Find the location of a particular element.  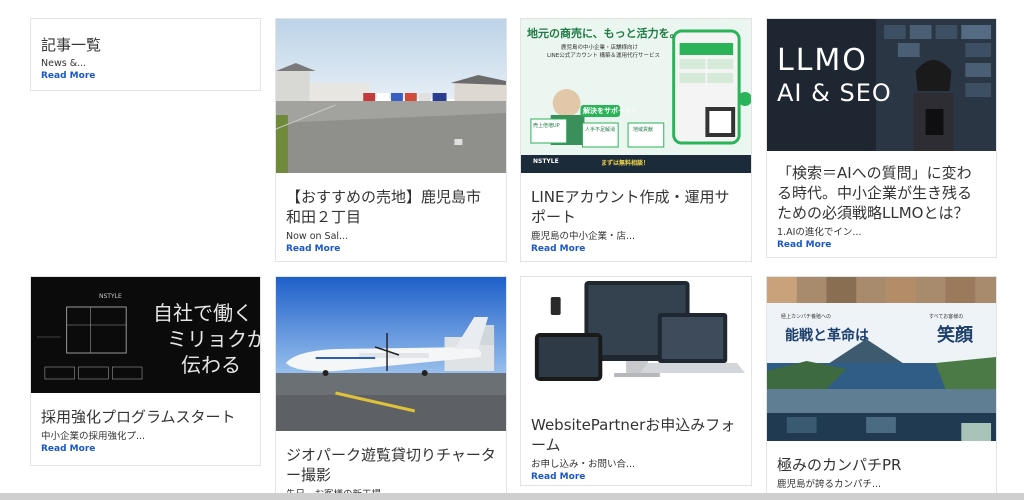

card-title: WebsitePartnerお申込みフォーム is located at coordinates (636, 435).